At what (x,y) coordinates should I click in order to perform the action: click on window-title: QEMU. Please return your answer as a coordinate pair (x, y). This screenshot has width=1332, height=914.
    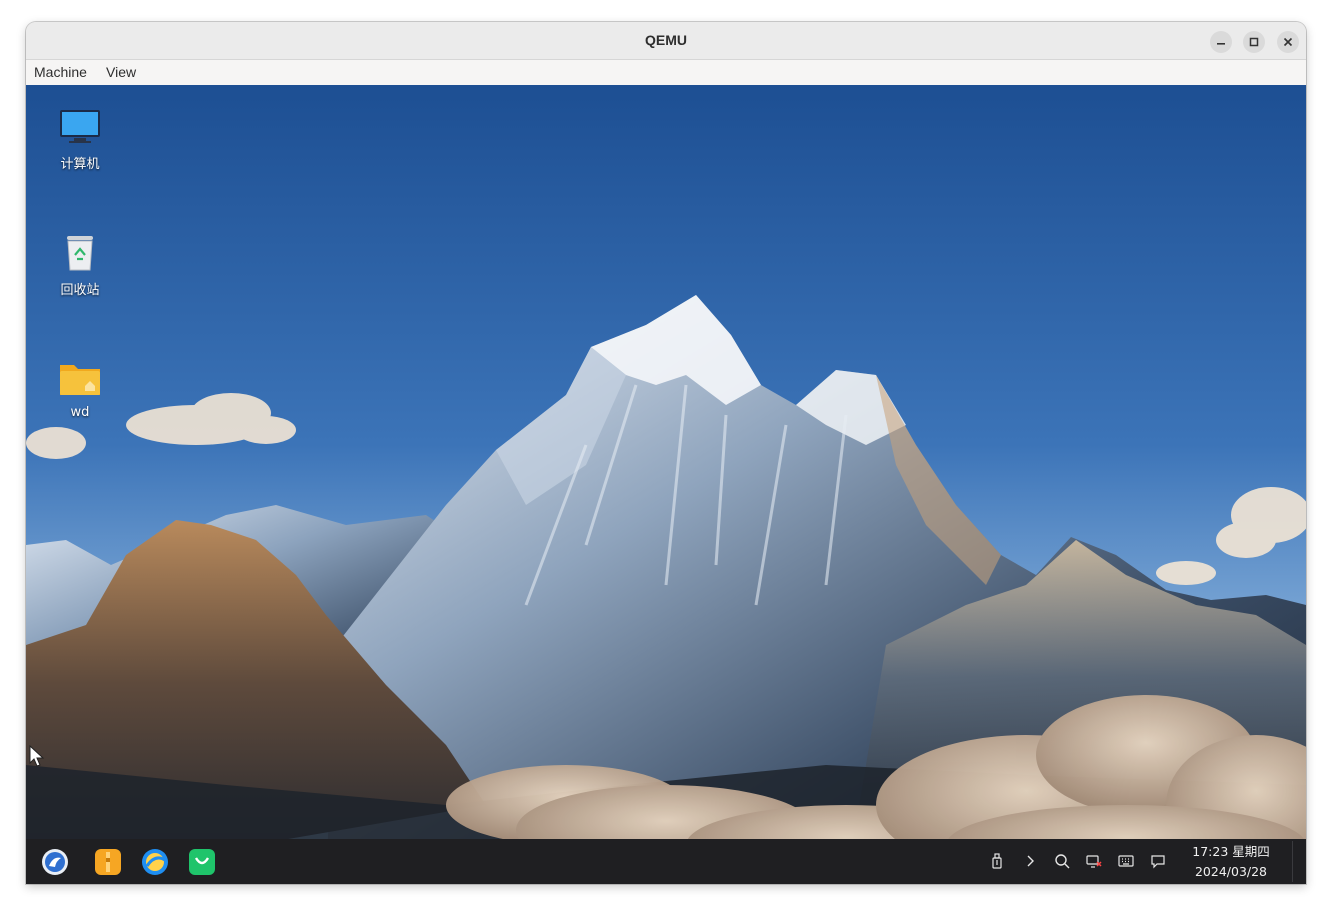
    Looking at the image, I should click on (666, 40).